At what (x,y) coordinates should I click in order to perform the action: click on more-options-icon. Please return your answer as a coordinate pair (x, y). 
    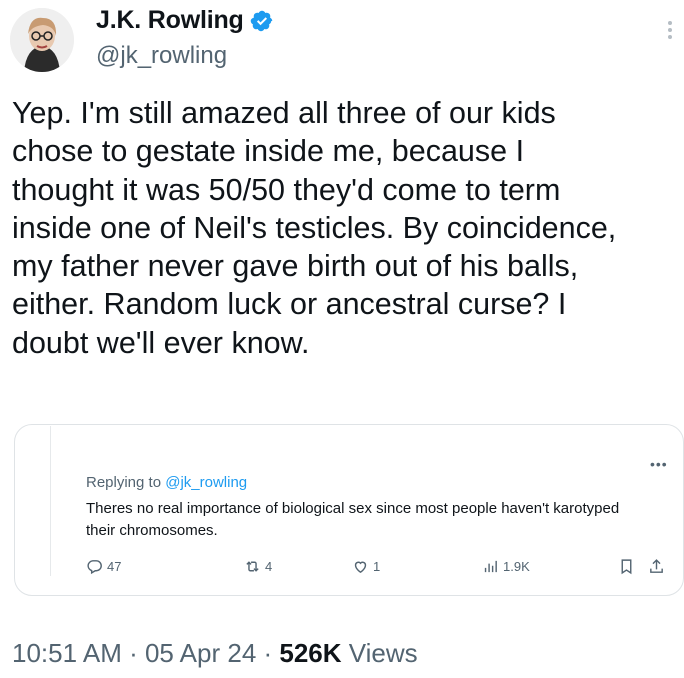
    Looking at the image, I should click on (671, 30).